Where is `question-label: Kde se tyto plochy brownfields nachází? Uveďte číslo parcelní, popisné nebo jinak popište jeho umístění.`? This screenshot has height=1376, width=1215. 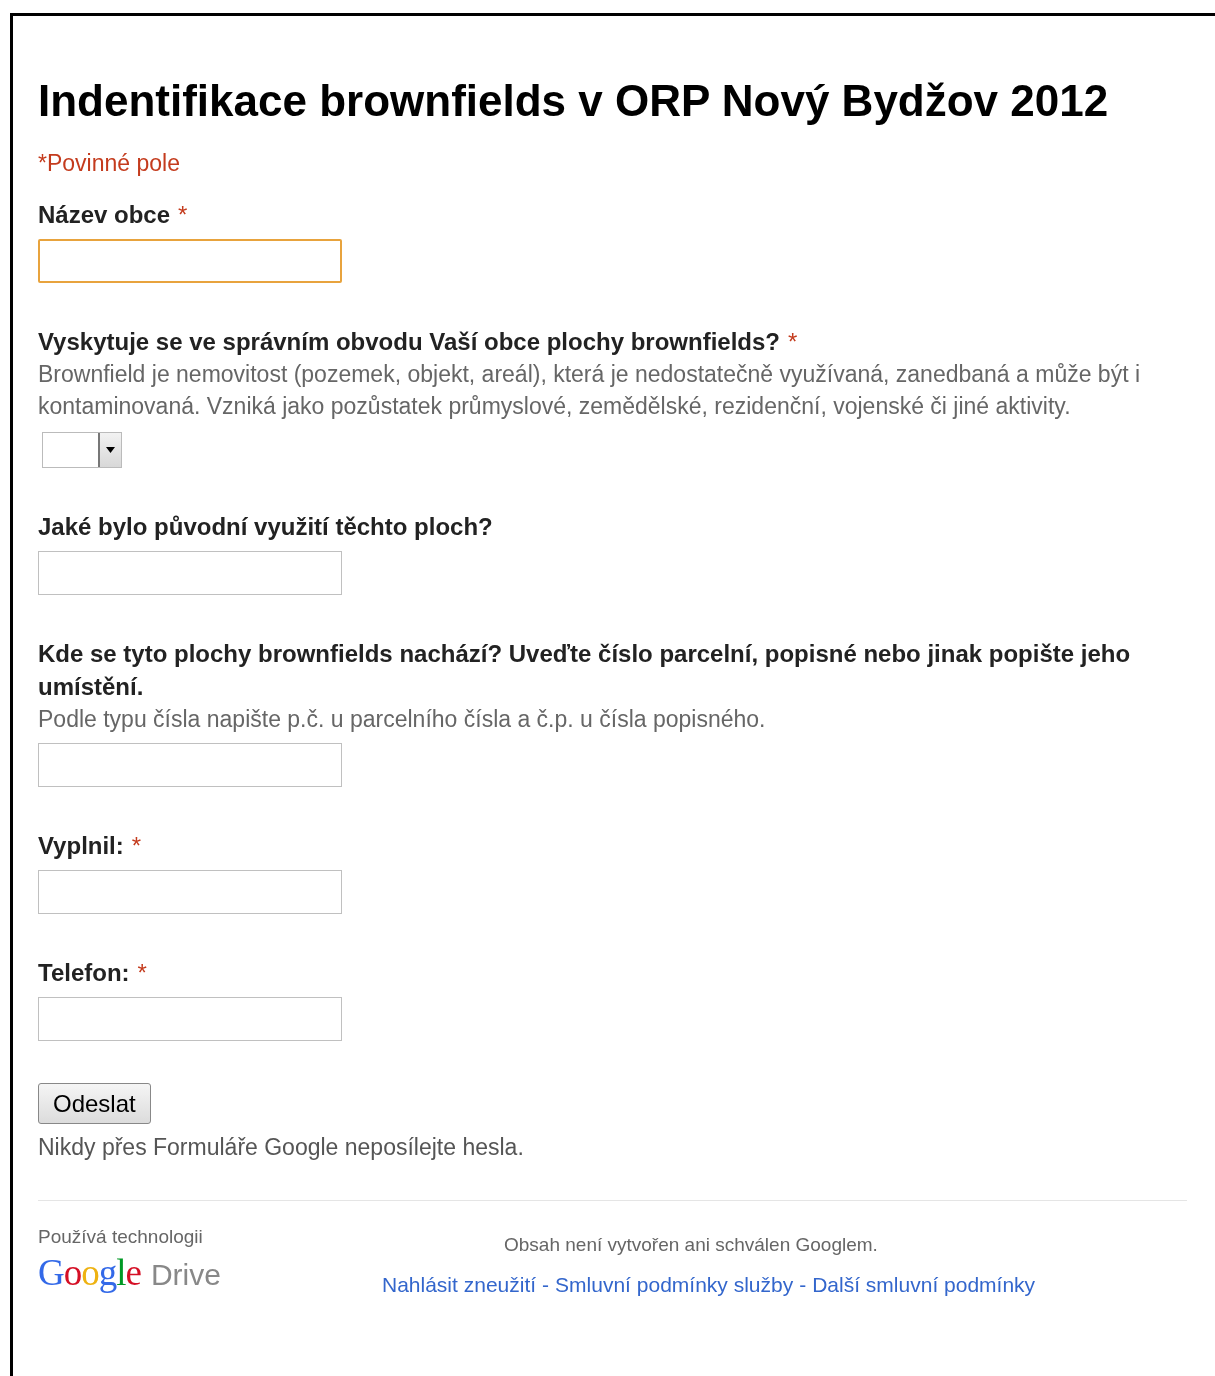
question-label: Kde se tyto plochy brownfields nachází? Uveďte číslo parcelní, popisné nebo jinak popište jeho umístění. is located at coordinates (585, 670).